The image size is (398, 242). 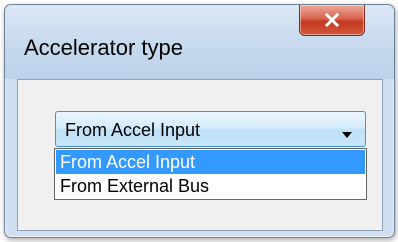 What do you see at coordinates (210, 129) in the screenshot?
I see `accelerator-type-combobox: From Accel Input` at bounding box center [210, 129].